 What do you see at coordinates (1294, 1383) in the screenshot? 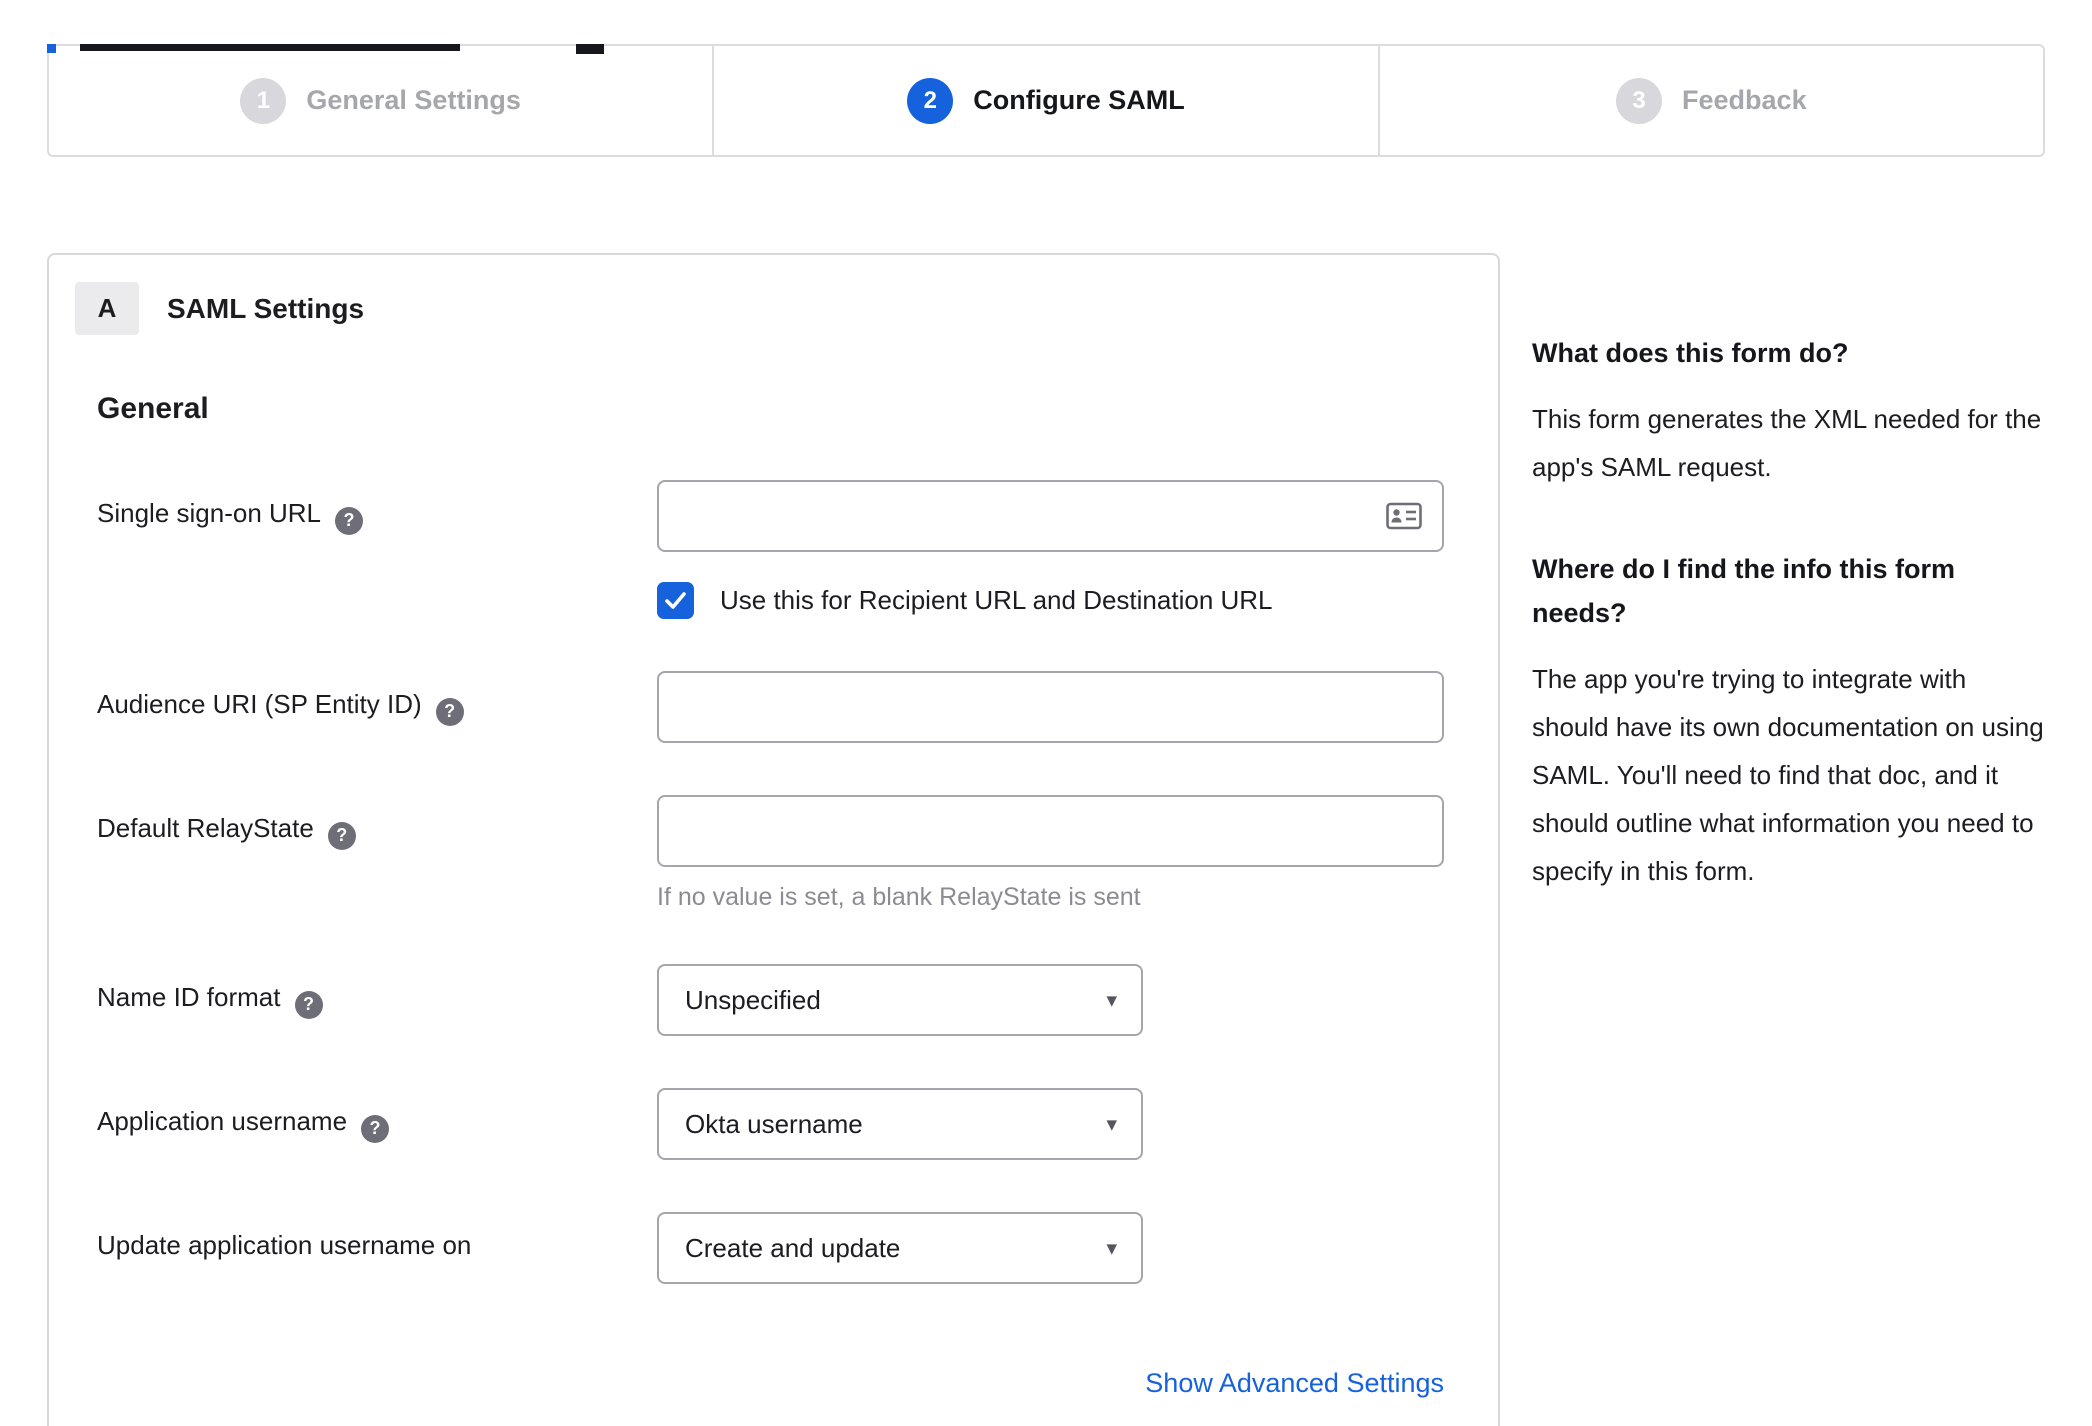
I see `show-advanced-settings-link: Show Advanced Settings` at bounding box center [1294, 1383].